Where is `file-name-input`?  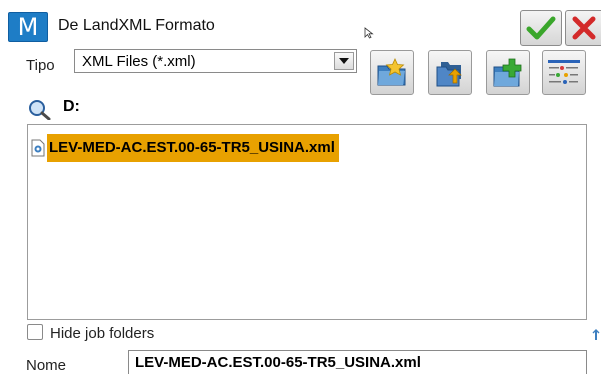 file-name-input is located at coordinates (357, 362).